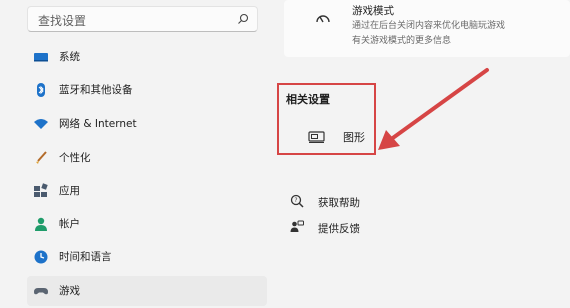 This screenshot has width=570, height=308. What do you see at coordinates (147, 191) in the screenshot?
I see `sidebar-item-apps: 应用` at bounding box center [147, 191].